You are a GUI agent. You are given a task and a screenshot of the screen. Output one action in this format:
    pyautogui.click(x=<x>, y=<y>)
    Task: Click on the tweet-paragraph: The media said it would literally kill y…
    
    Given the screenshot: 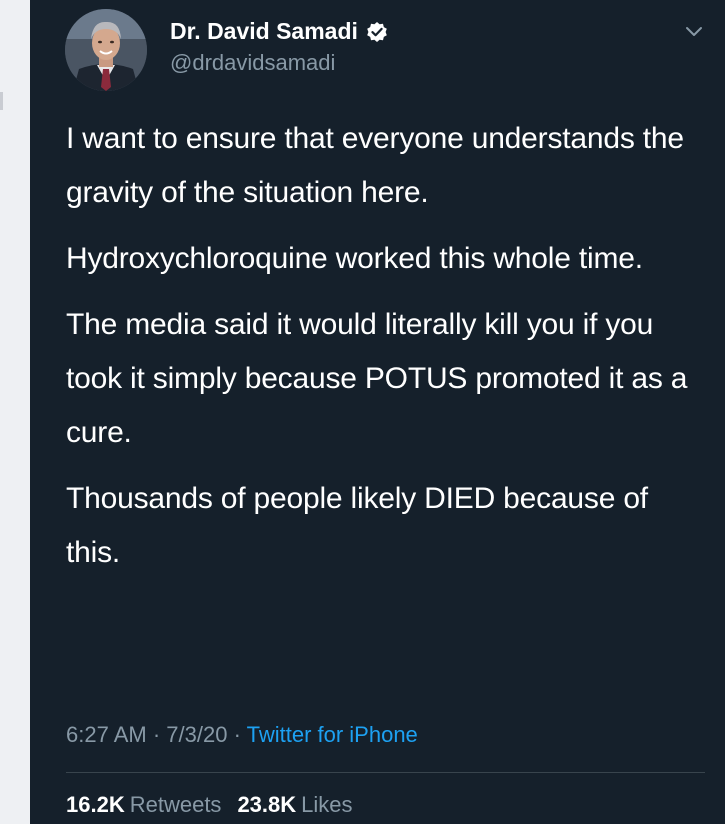 What is the action you would take?
    pyautogui.click(x=377, y=378)
    